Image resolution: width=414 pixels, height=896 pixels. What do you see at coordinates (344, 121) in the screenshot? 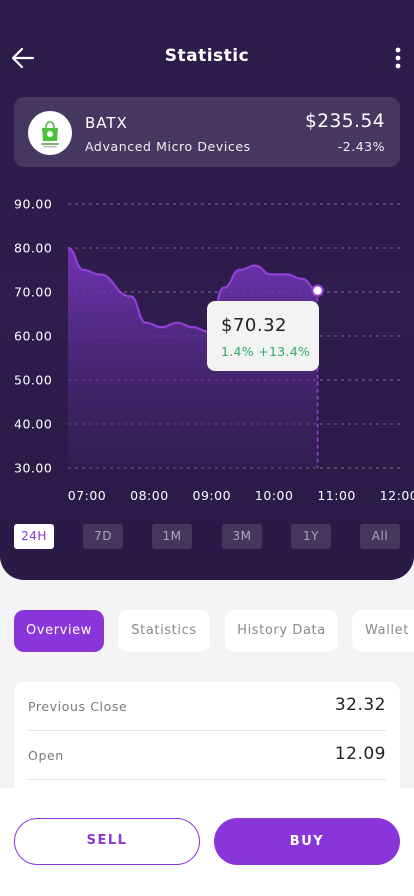
I see `stock-price: $235.54` at bounding box center [344, 121].